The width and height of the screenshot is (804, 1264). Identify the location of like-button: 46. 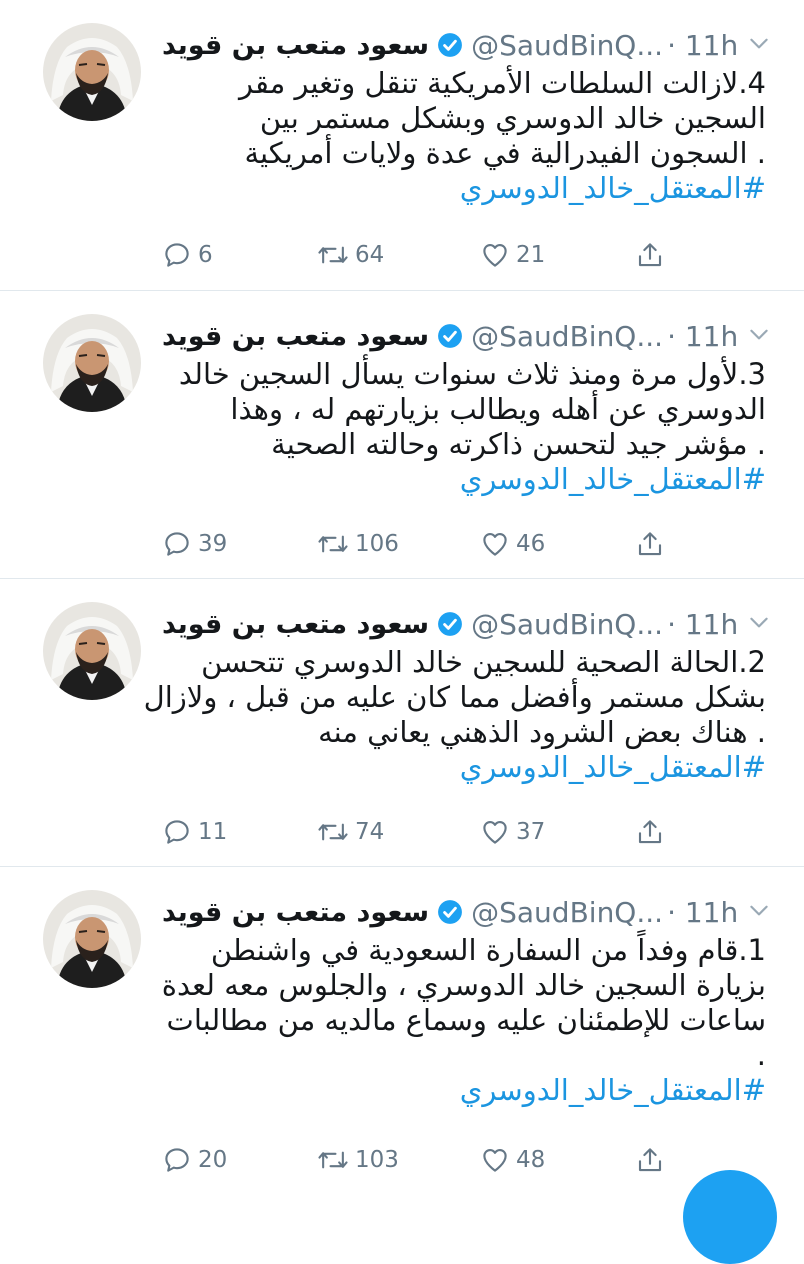
(512, 544).